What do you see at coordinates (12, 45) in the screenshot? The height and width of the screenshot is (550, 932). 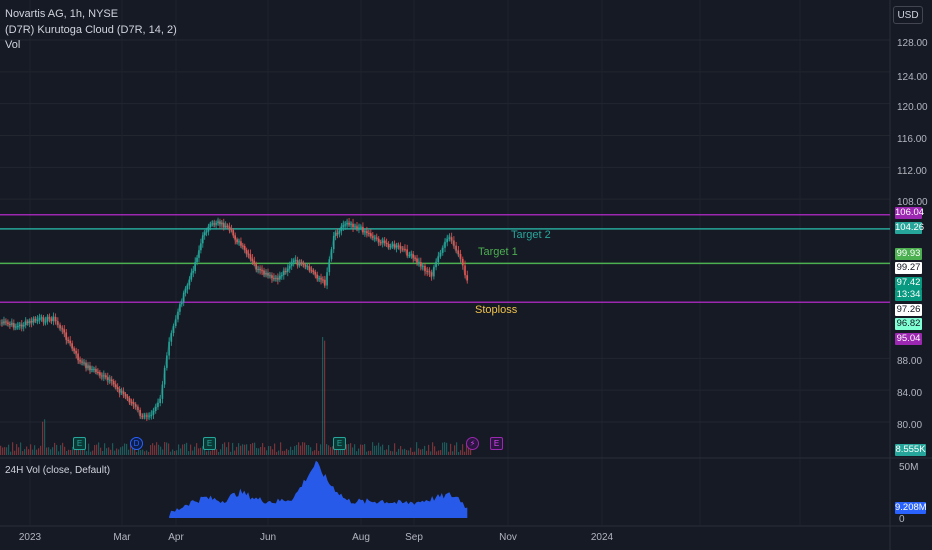 I see `volume-legend: Vol` at bounding box center [12, 45].